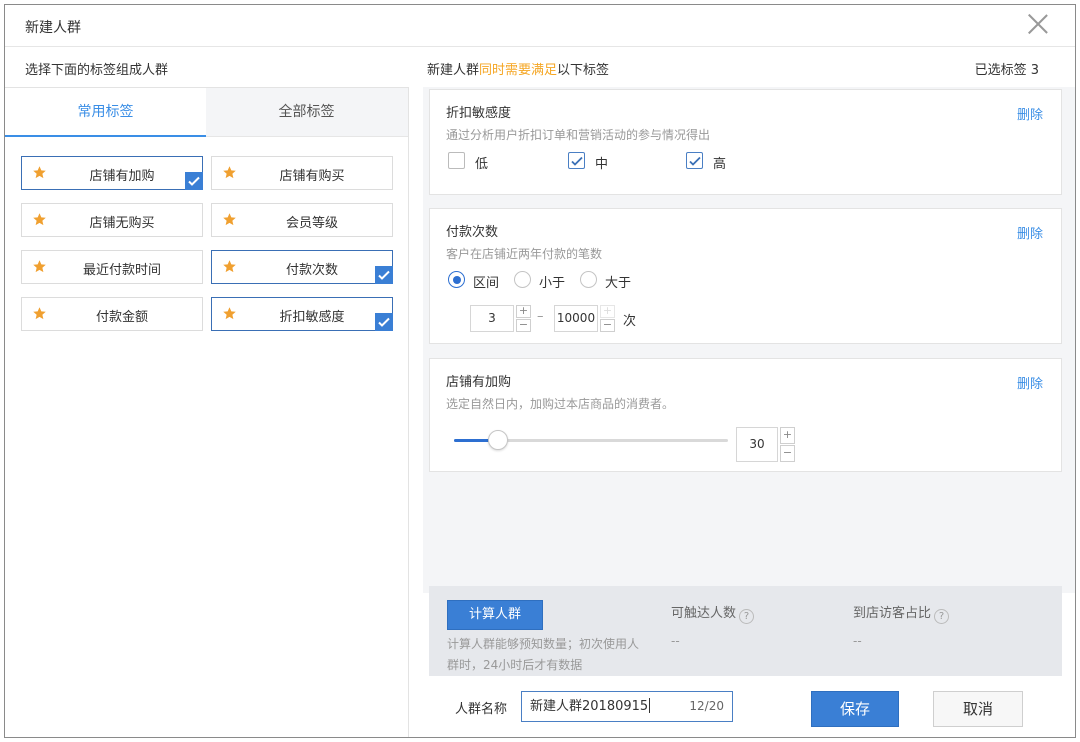  What do you see at coordinates (560, 404) in the screenshot?
I see `card-desc: 选定自然日内，加购过本店商品的消费者。` at bounding box center [560, 404].